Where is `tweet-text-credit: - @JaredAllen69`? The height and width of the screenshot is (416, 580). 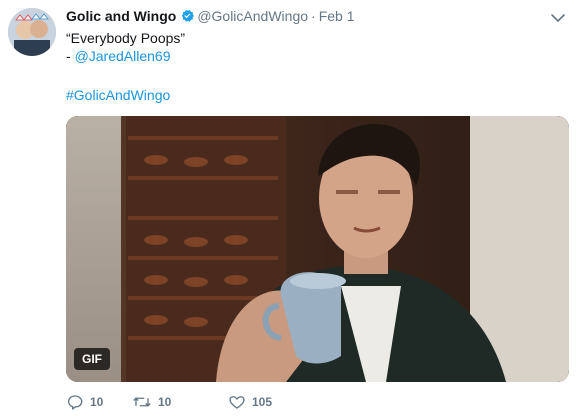 tweet-text-credit: - @JaredAllen69 is located at coordinates (118, 56).